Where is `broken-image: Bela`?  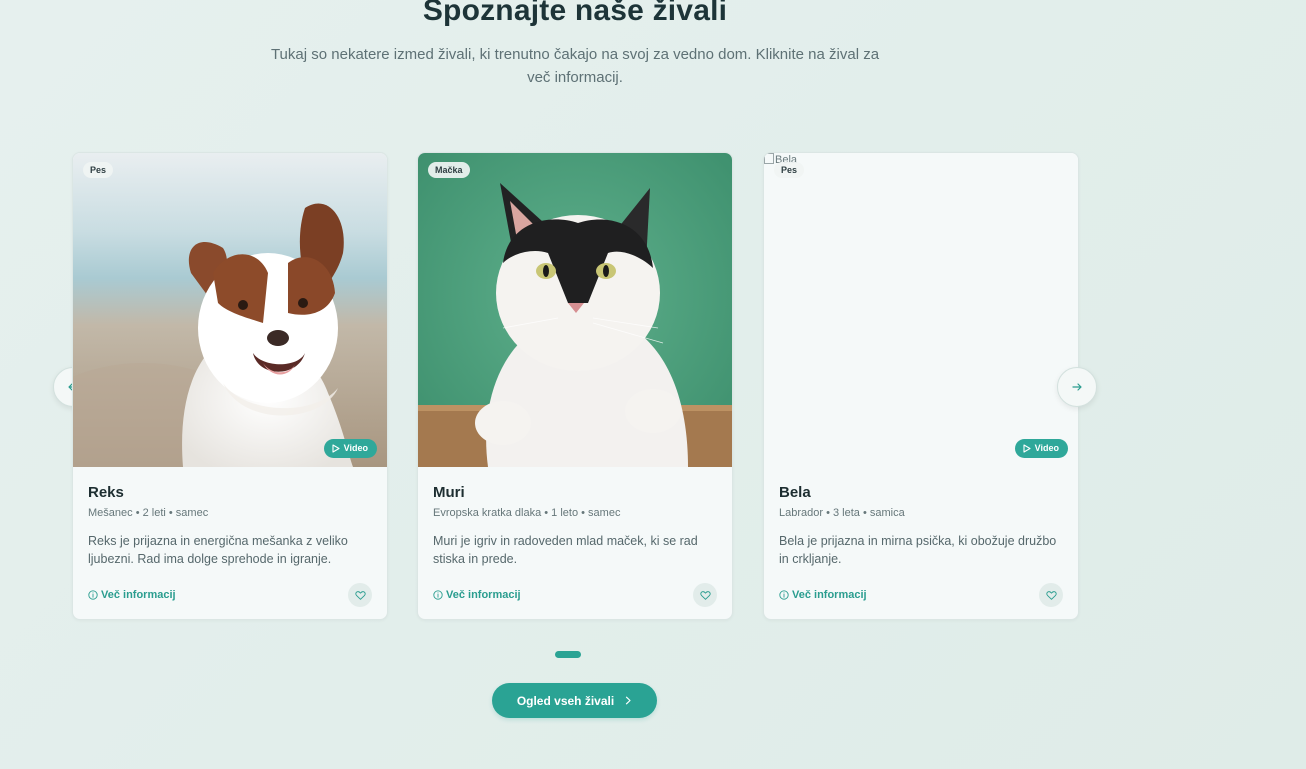 broken-image: Bela is located at coordinates (921, 310).